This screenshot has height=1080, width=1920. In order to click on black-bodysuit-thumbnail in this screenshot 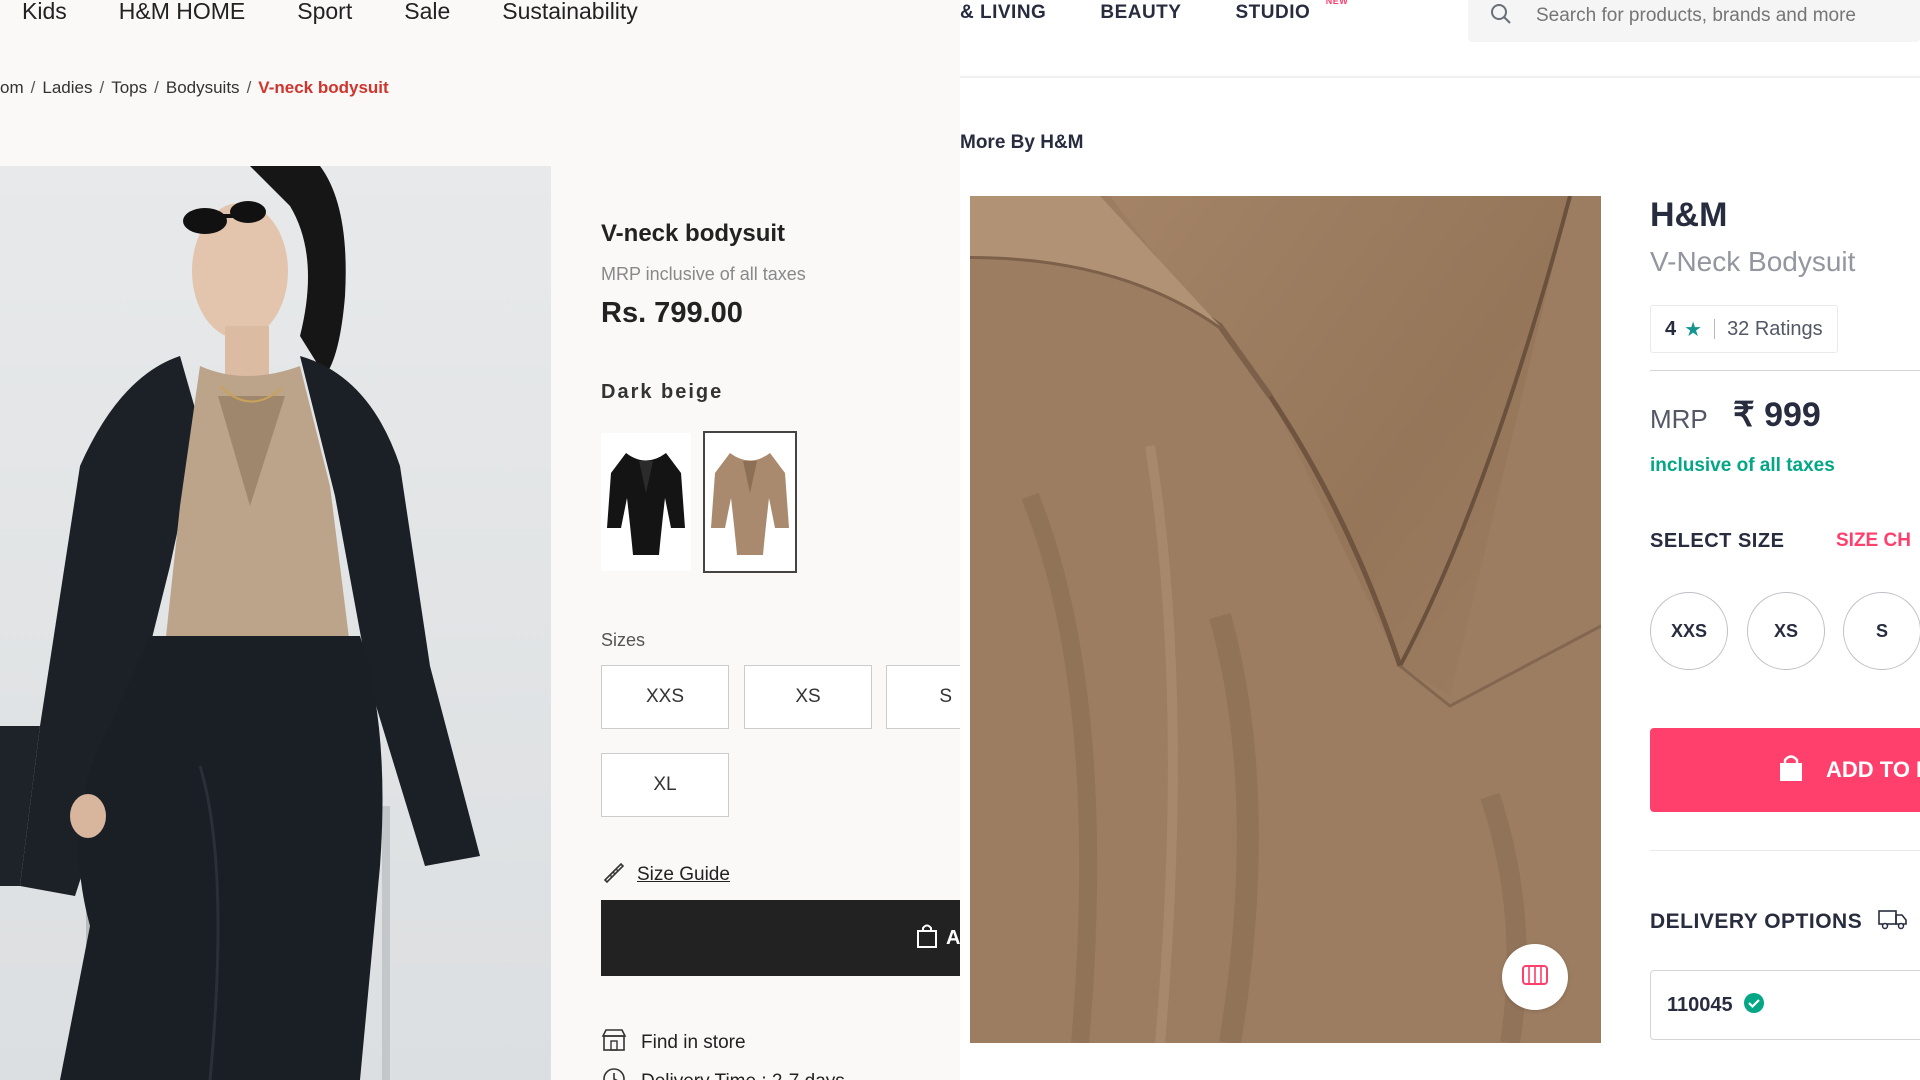, I will do `click(646, 504)`.